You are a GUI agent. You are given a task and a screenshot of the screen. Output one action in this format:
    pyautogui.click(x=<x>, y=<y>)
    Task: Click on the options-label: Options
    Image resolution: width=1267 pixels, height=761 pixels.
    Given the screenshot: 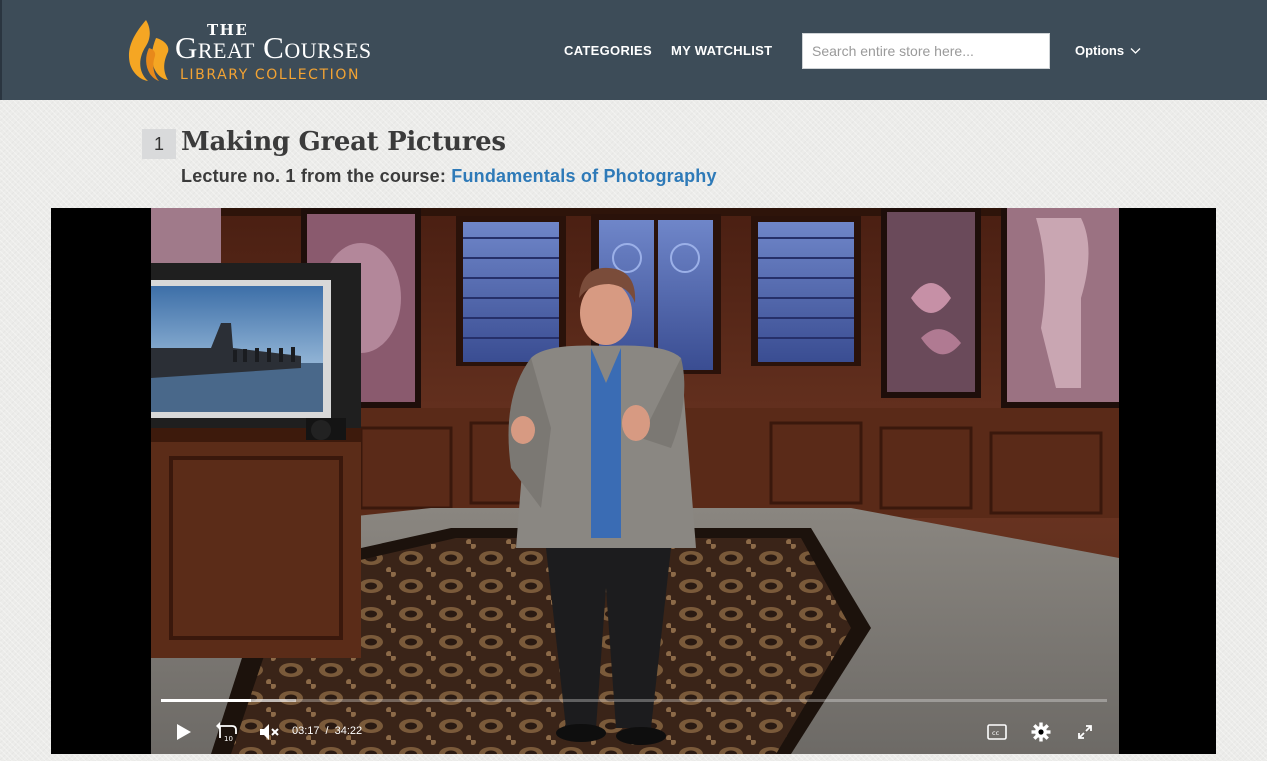 What is the action you would take?
    pyautogui.click(x=1100, y=50)
    